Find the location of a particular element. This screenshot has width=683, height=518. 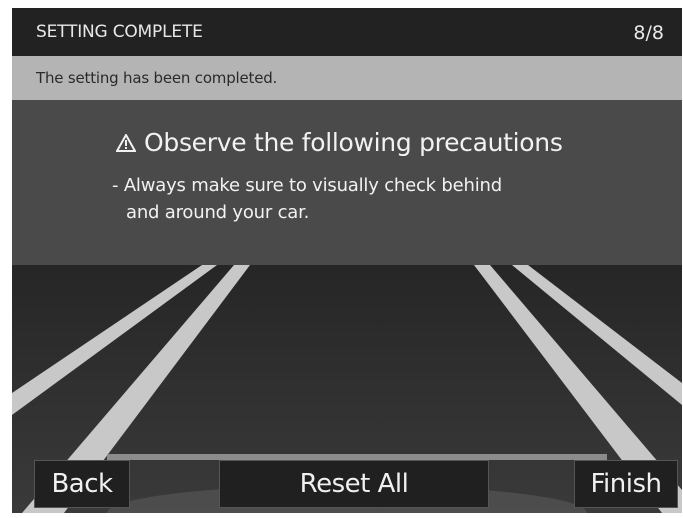

reset-all-button: Reset All is located at coordinates (354, 484).